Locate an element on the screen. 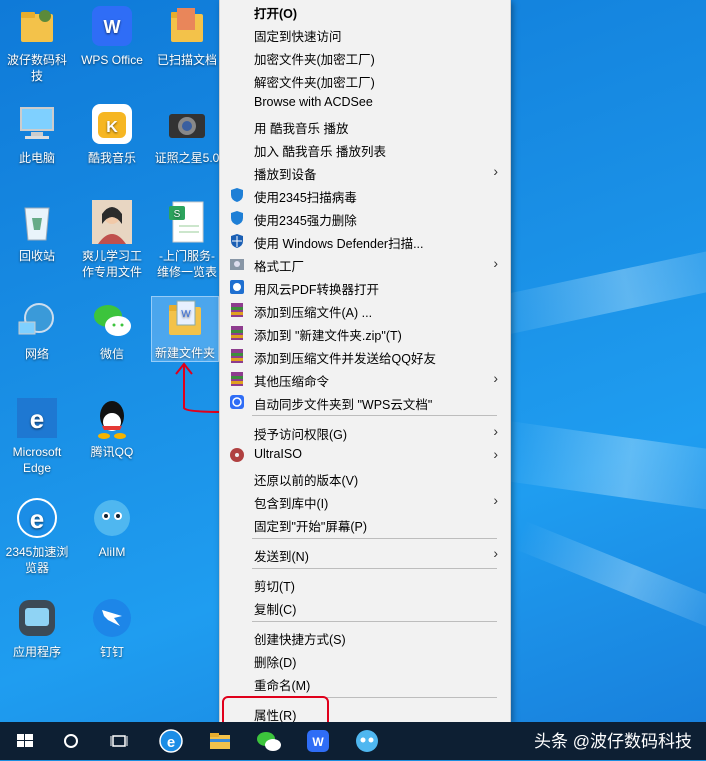  pdf-converter-icon is located at coordinates (237, 287).